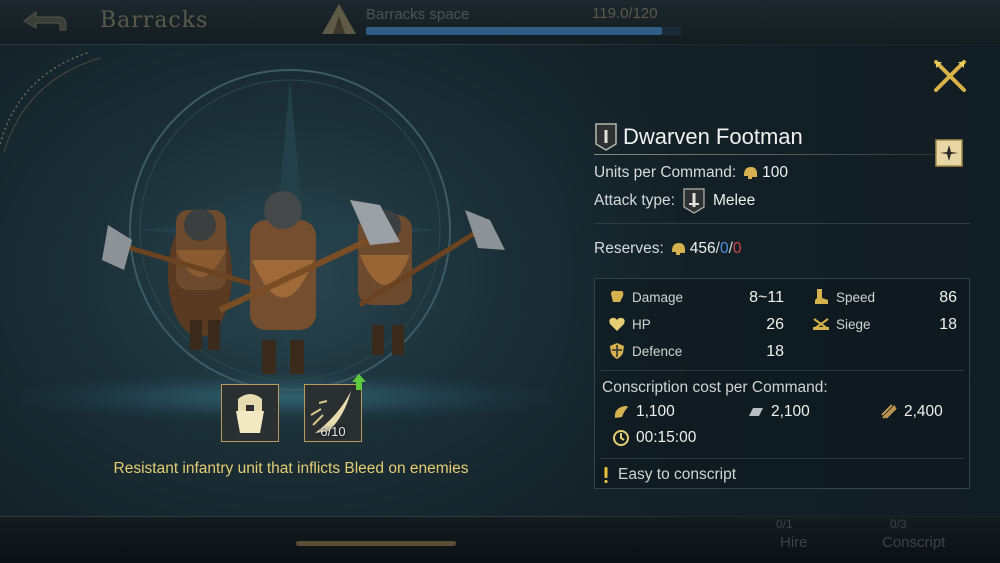  What do you see at coordinates (621, 412) in the screenshot?
I see `food-icon` at bounding box center [621, 412].